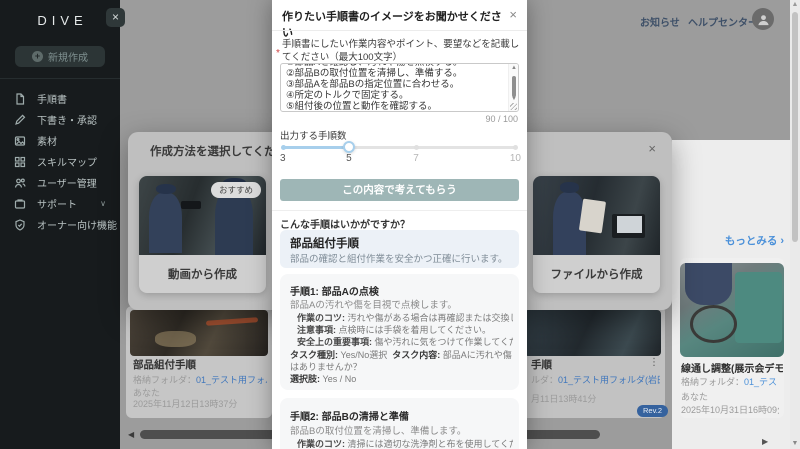 The height and width of the screenshot is (449, 800). What do you see at coordinates (202, 275) in the screenshot?
I see `create-from-video-label: 動画から作成` at bounding box center [202, 275].